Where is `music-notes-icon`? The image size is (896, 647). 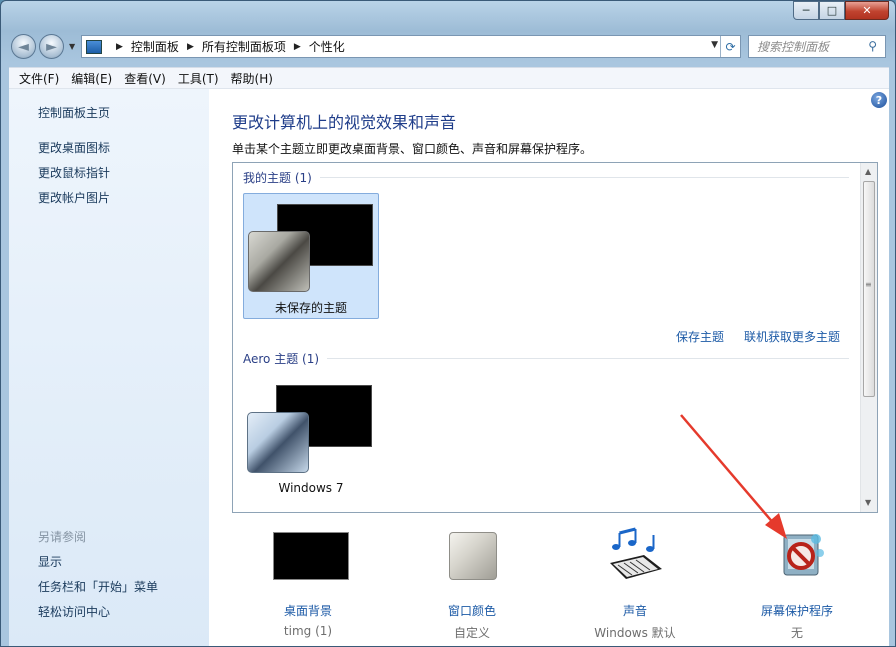
music-notes-icon is located at coordinates (636, 553).